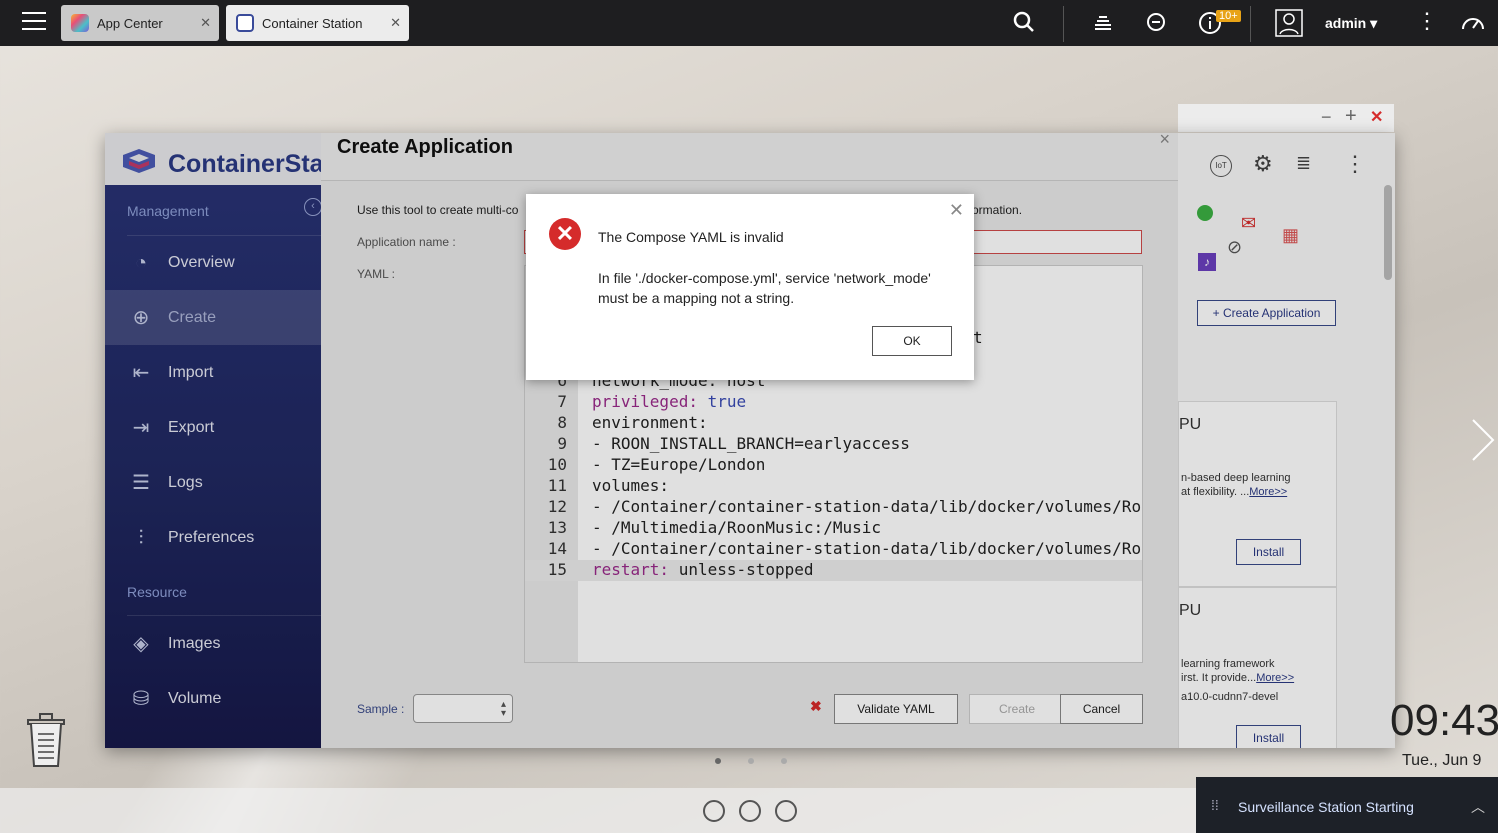 This screenshot has width=1498, height=833. What do you see at coordinates (80, 23) in the screenshot?
I see `app-center-icon` at bounding box center [80, 23].